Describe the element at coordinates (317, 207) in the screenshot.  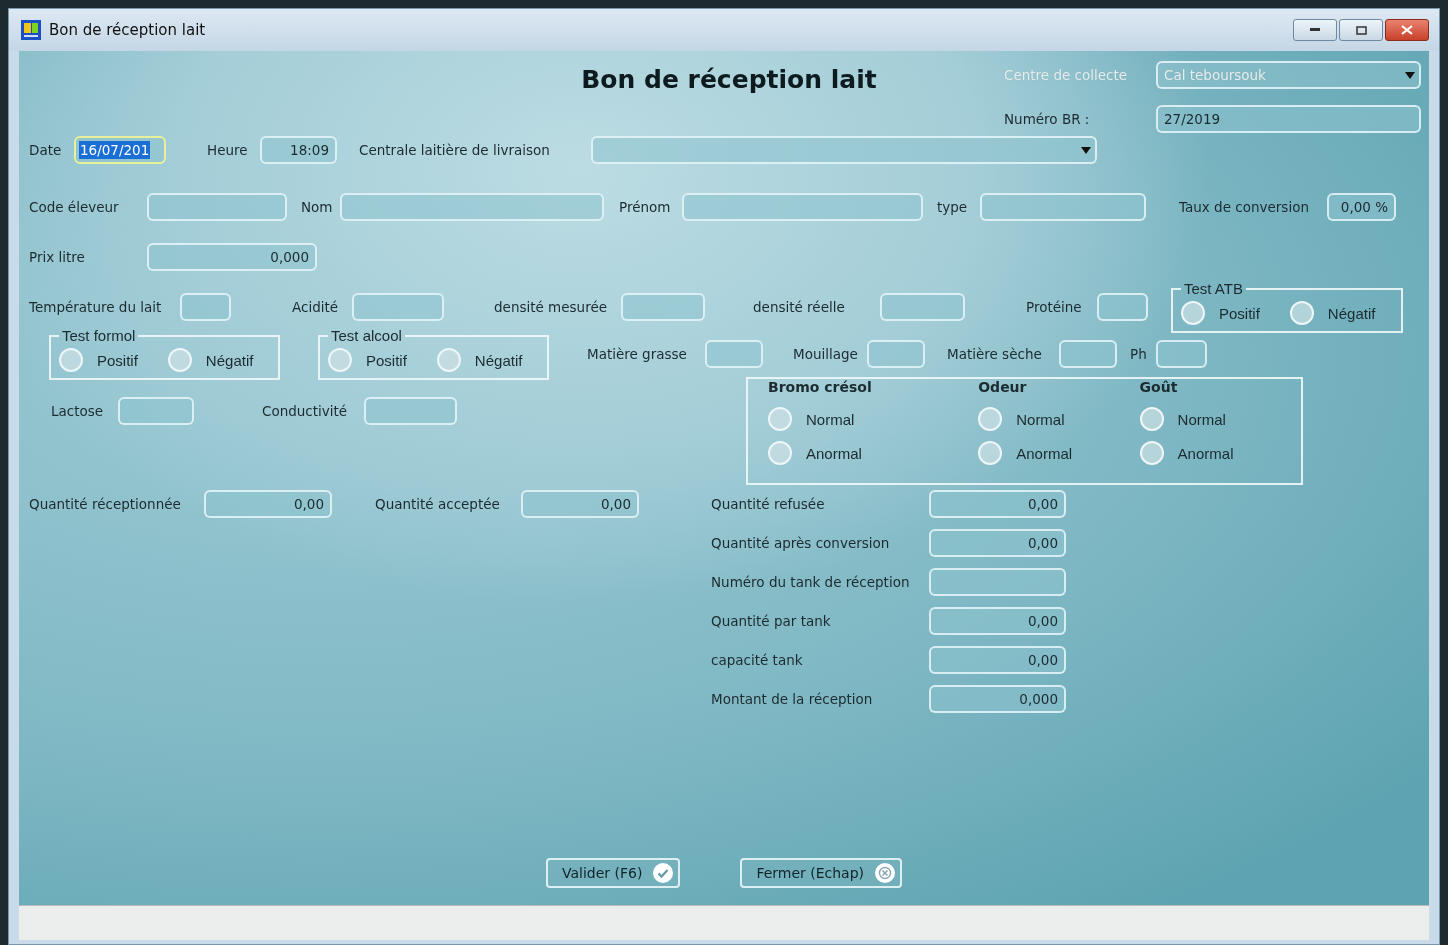
I see `field-label: Nom` at that location.